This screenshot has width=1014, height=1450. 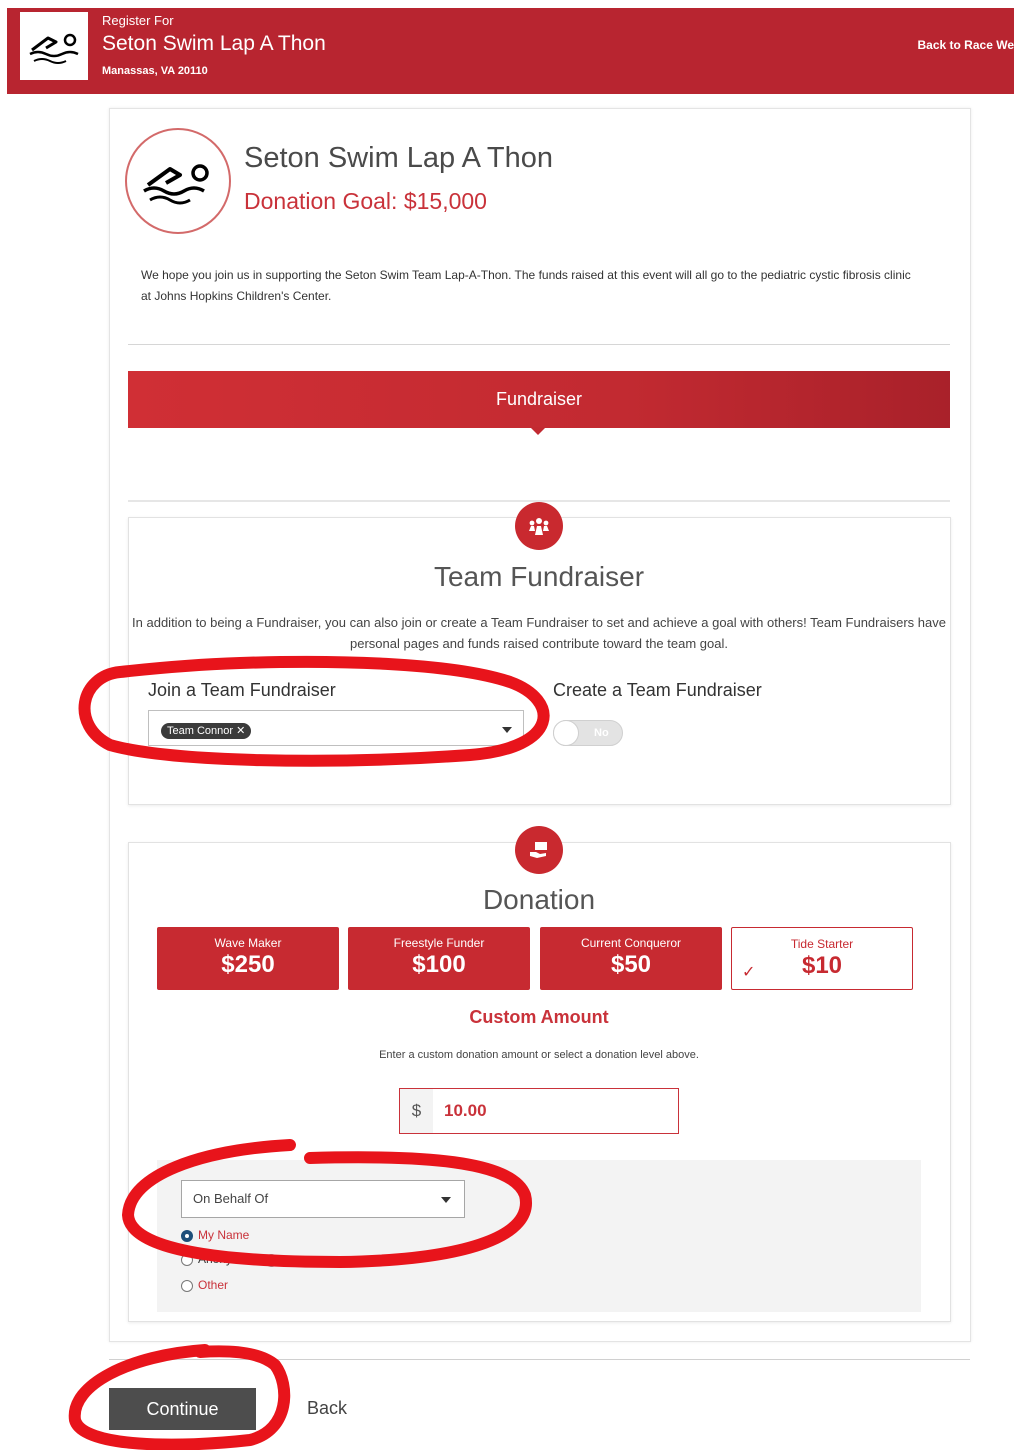 What do you see at coordinates (539, 399) in the screenshot?
I see `tab-fundraiser: Fundraiser` at bounding box center [539, 399].